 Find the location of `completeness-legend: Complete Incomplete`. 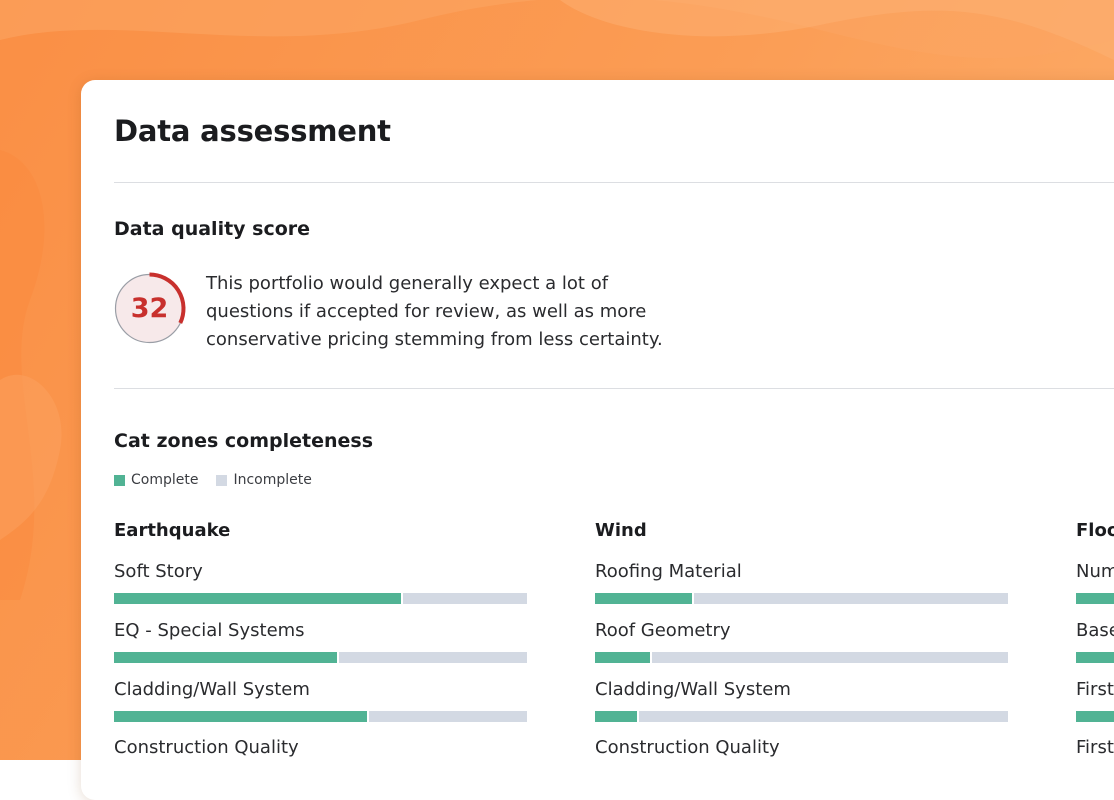

completeness-legend: Complete Incomplete is located at coordinates (222, 480).